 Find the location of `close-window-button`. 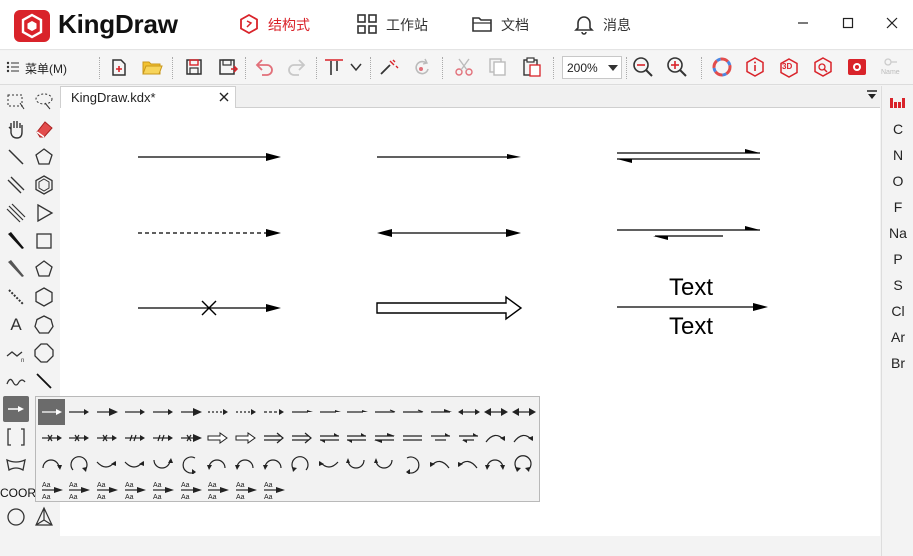

close-window-button is located at coordinates (892, 23).